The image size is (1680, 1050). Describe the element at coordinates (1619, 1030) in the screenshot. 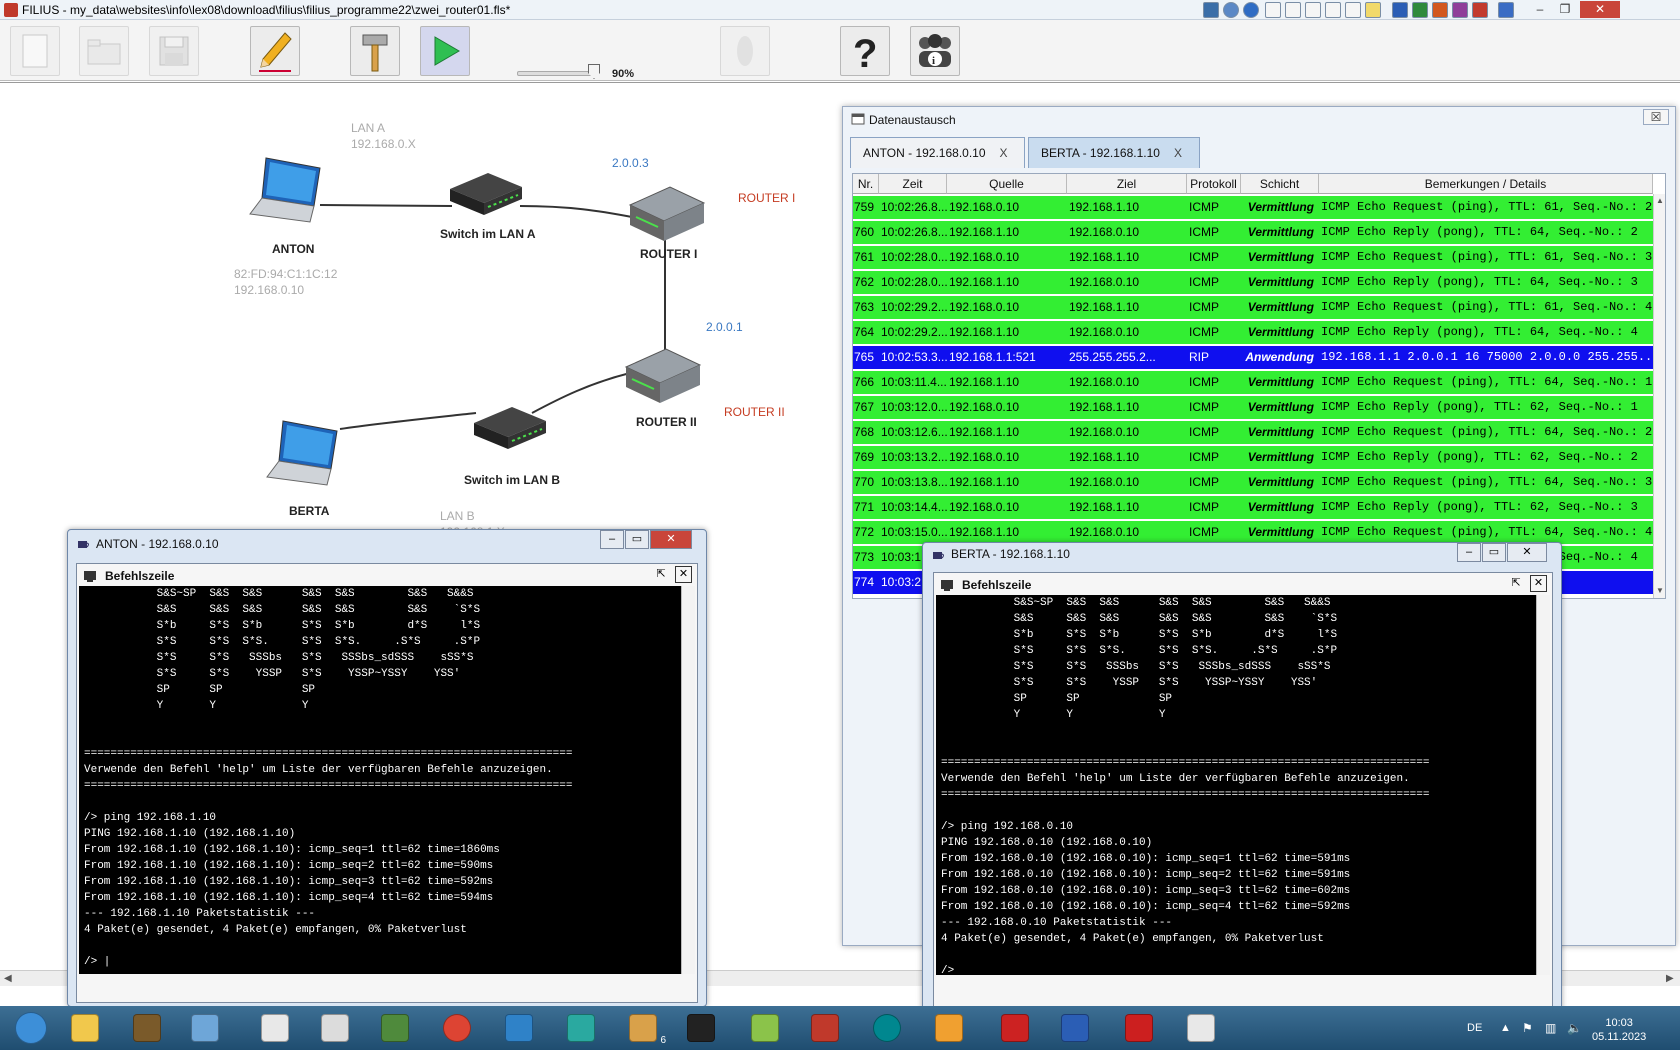

I see `taskbar-clock: 10:03 05.11.2023` at that location.